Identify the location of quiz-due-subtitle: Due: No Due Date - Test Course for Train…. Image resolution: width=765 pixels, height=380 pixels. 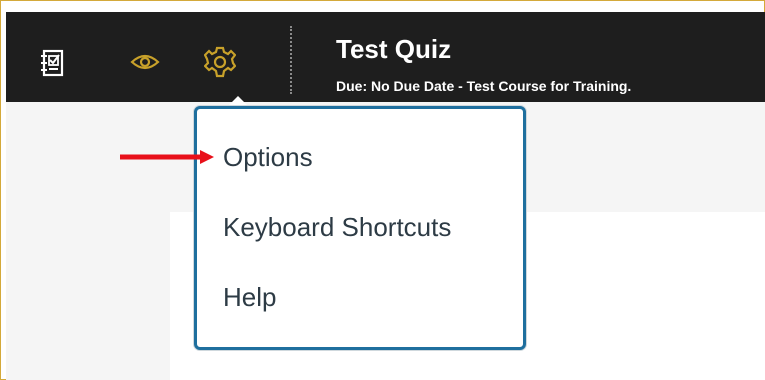
(484, 86).